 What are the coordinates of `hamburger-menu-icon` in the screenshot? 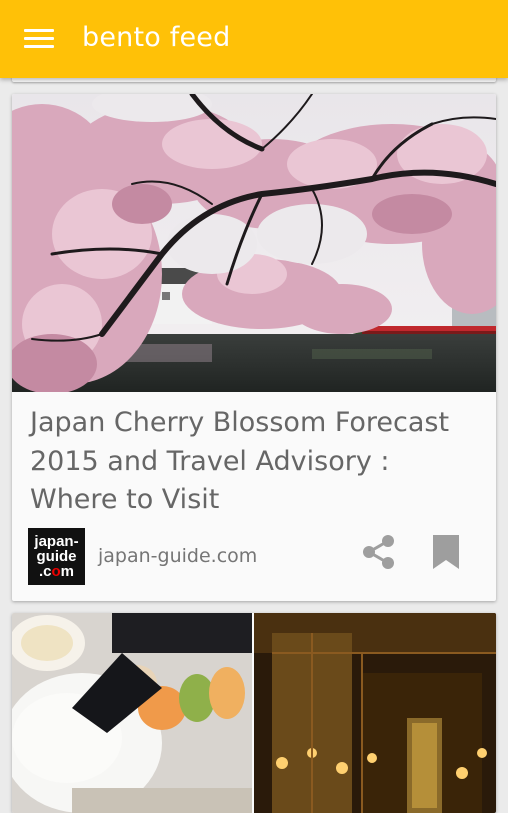 It's located at (39, 39).